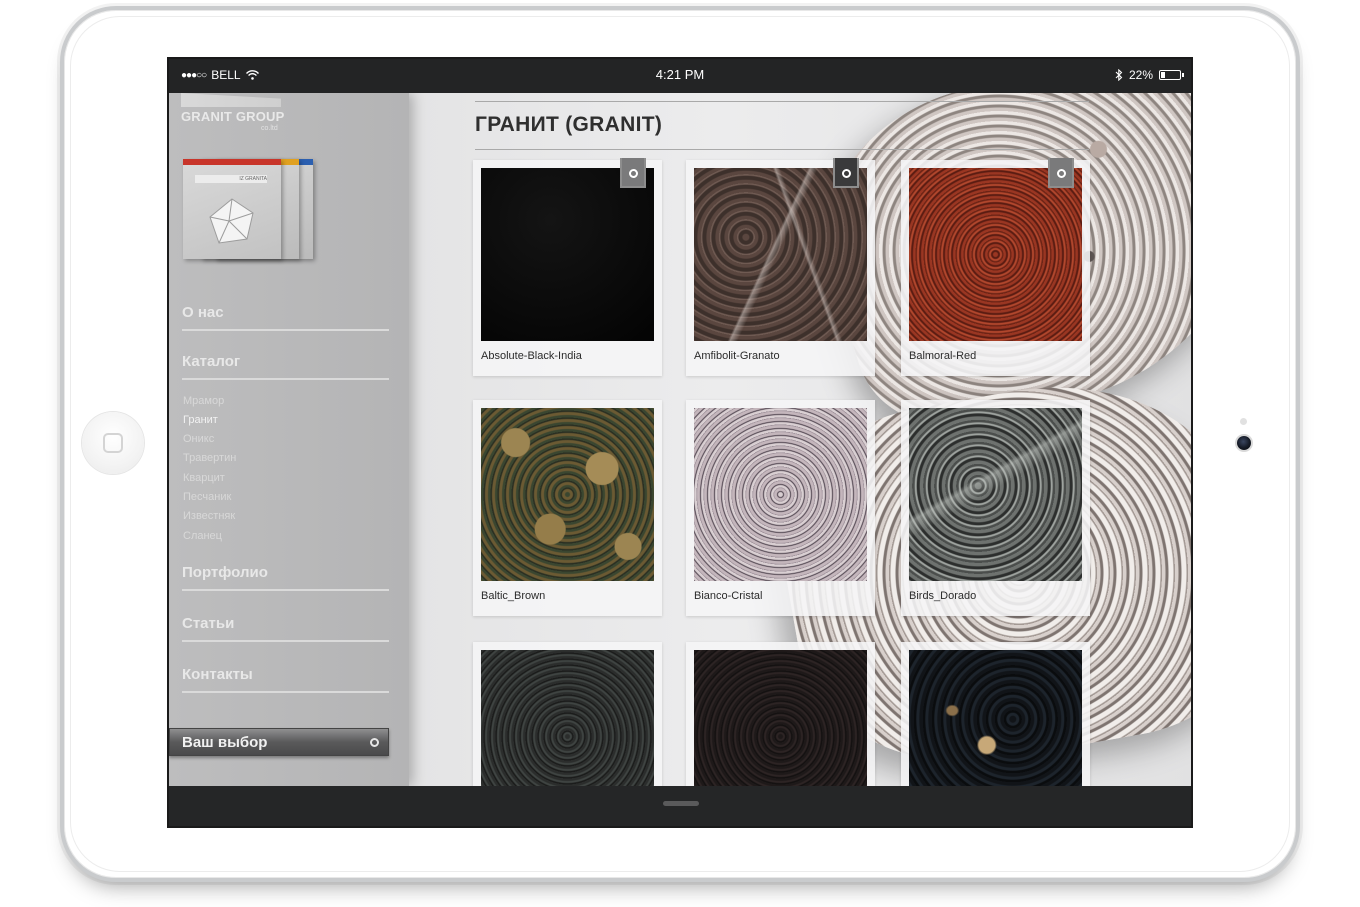  What do you see at coordinates (782, 101) in the screenshot?
I see `title-divider-top` at bounding box center [782, 101].